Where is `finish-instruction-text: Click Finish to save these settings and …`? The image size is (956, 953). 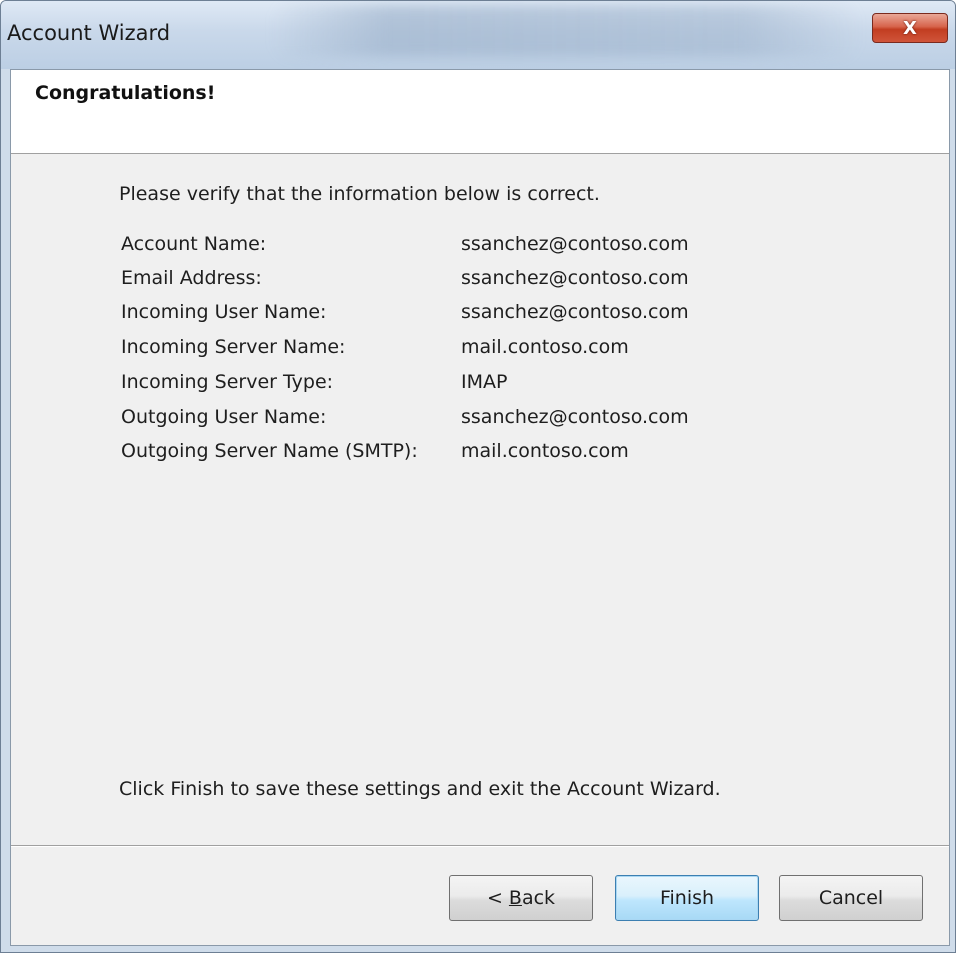
finish-instruction-text: Click Finish to save these settings and … is located at coordinates (420, 789).